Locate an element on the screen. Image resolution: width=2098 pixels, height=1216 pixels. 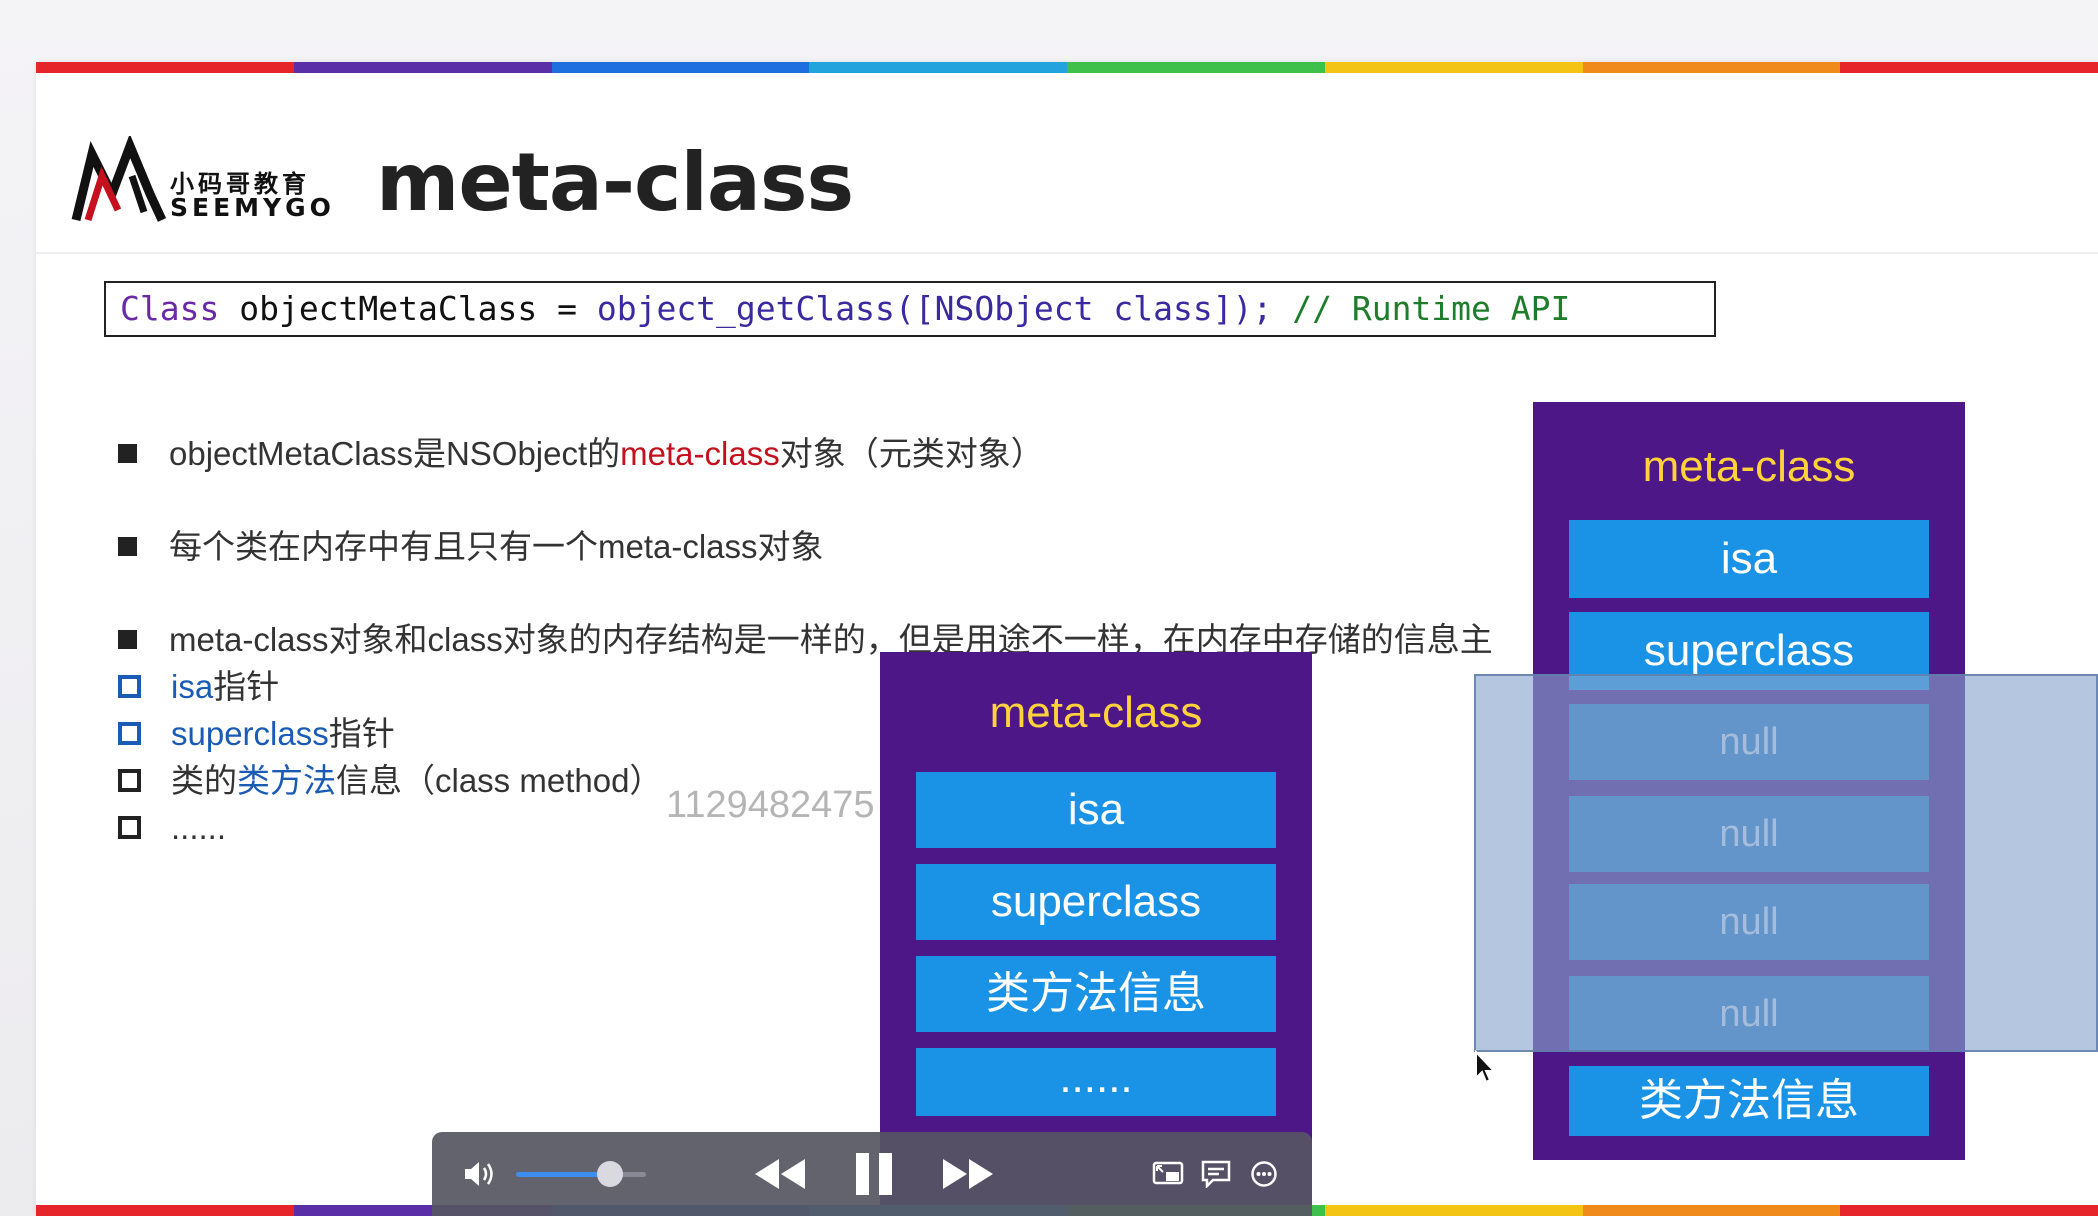
more-options-icon is located at coordinates (1264, 1174).